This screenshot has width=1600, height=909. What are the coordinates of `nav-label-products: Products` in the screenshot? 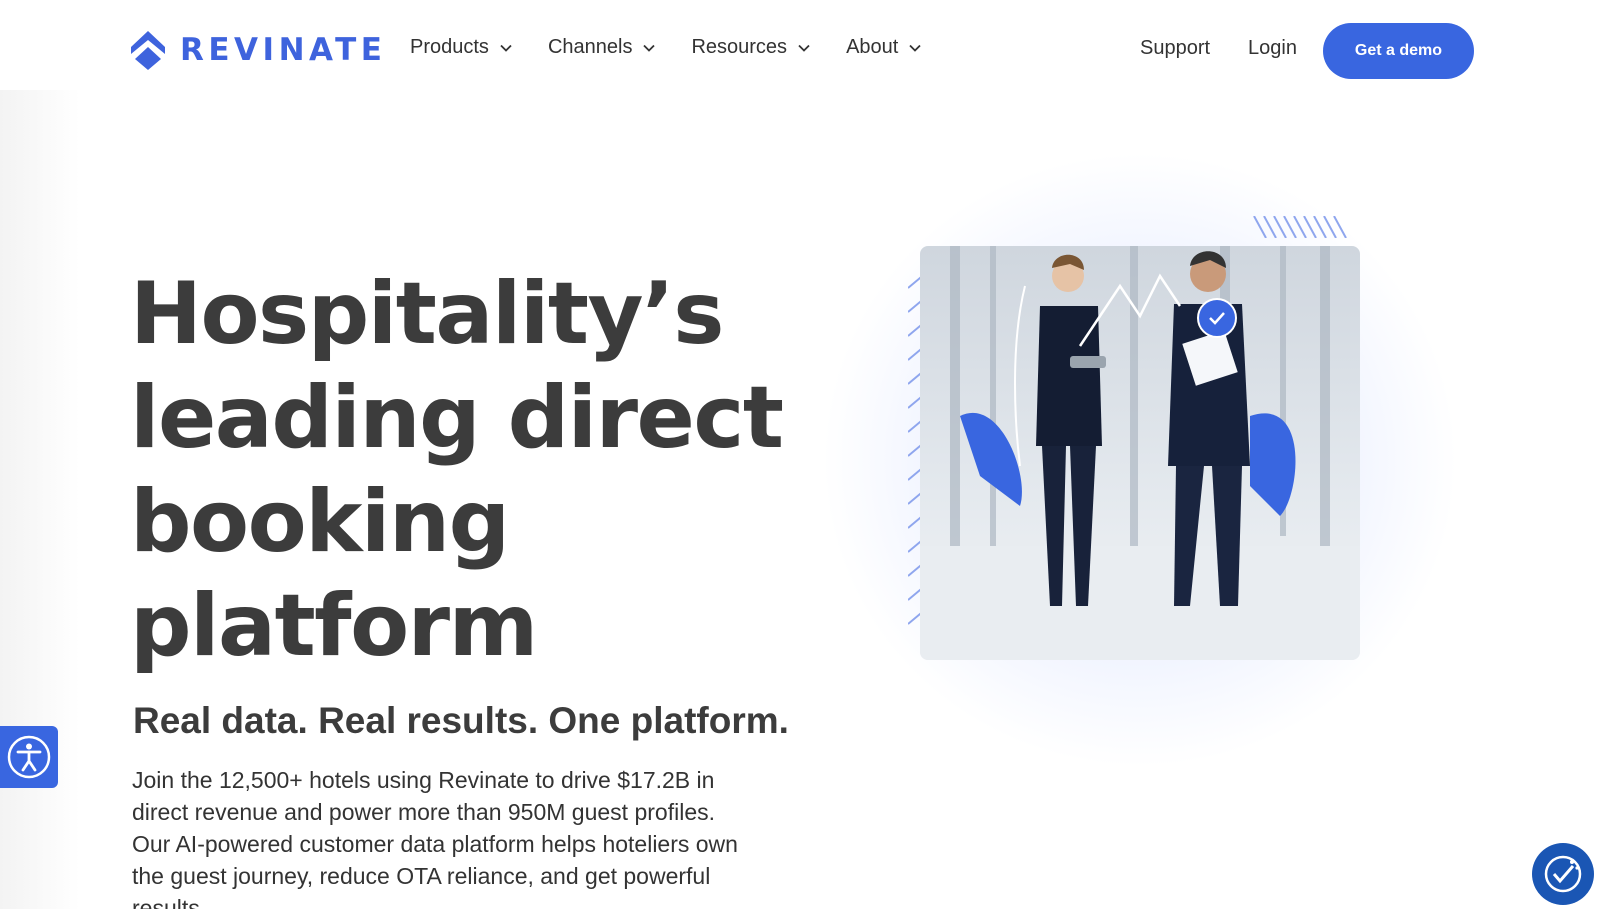 It's located at (449, 47).